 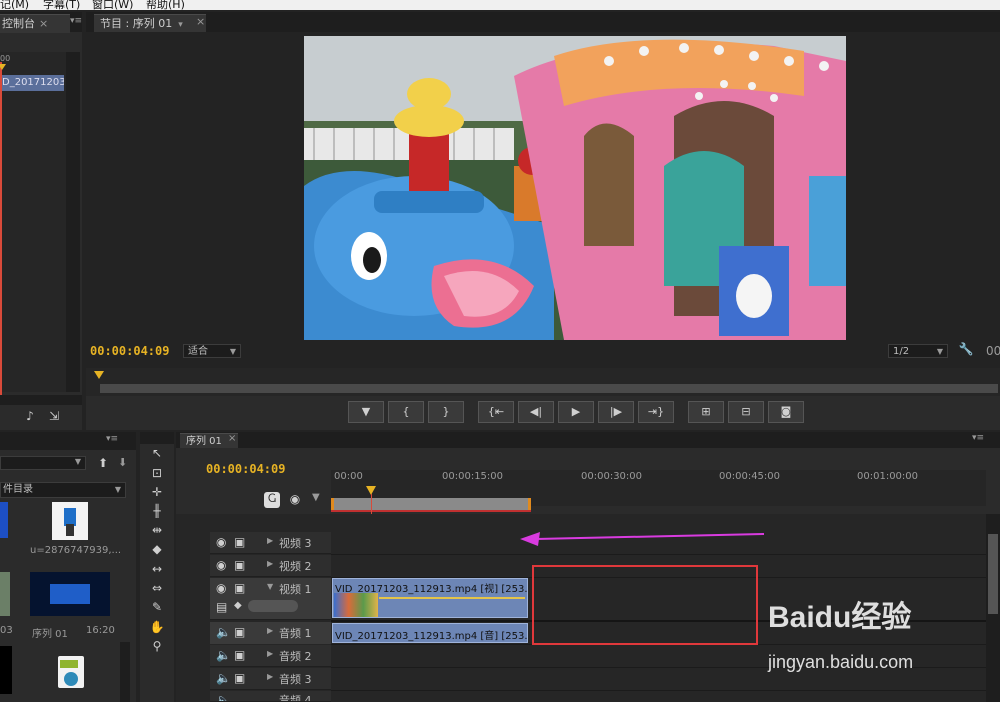 I want to click on arrow-up-icon: ⬆, so click(x=103, y=463).